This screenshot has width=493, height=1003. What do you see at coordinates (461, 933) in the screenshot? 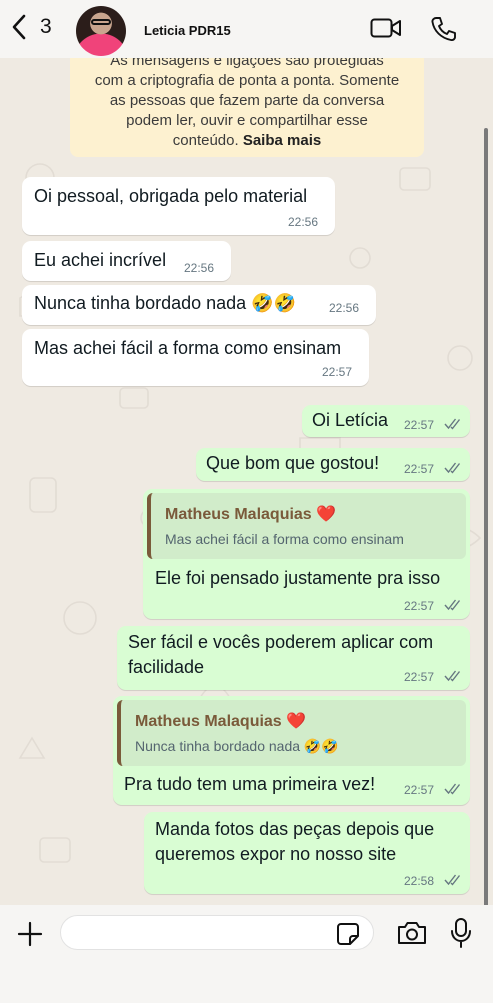
I see `microphone-icon` at bounding box center [461, 933].